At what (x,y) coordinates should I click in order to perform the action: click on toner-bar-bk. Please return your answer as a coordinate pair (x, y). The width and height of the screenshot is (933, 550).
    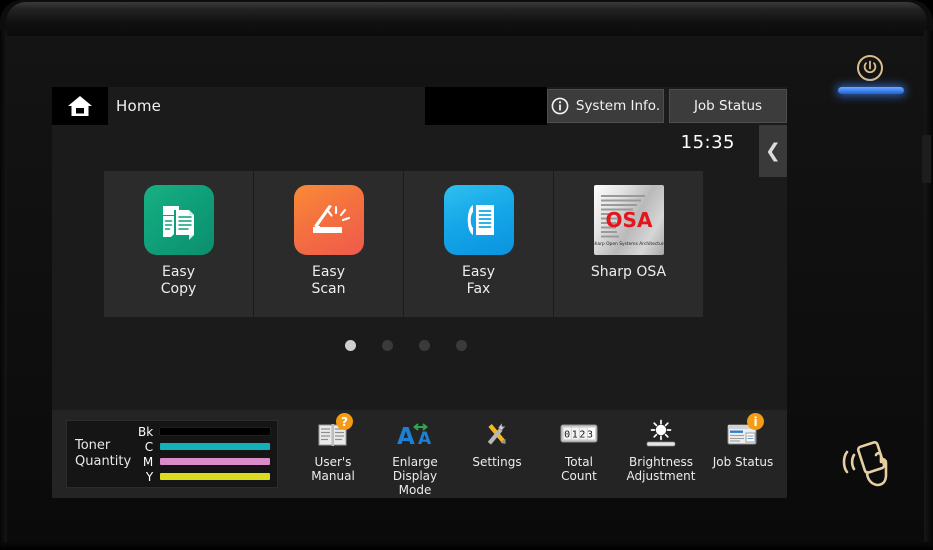
    Looking at the image, I should click on (215, 431).